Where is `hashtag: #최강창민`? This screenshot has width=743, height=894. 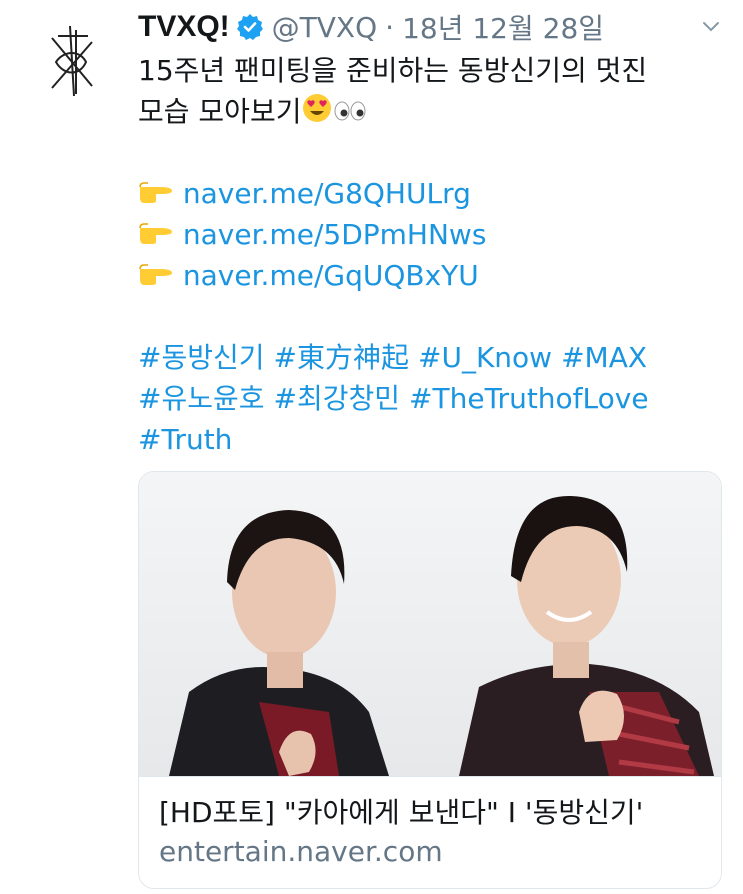
hashtag: #최강창민 is located at coordinates (337, 398).